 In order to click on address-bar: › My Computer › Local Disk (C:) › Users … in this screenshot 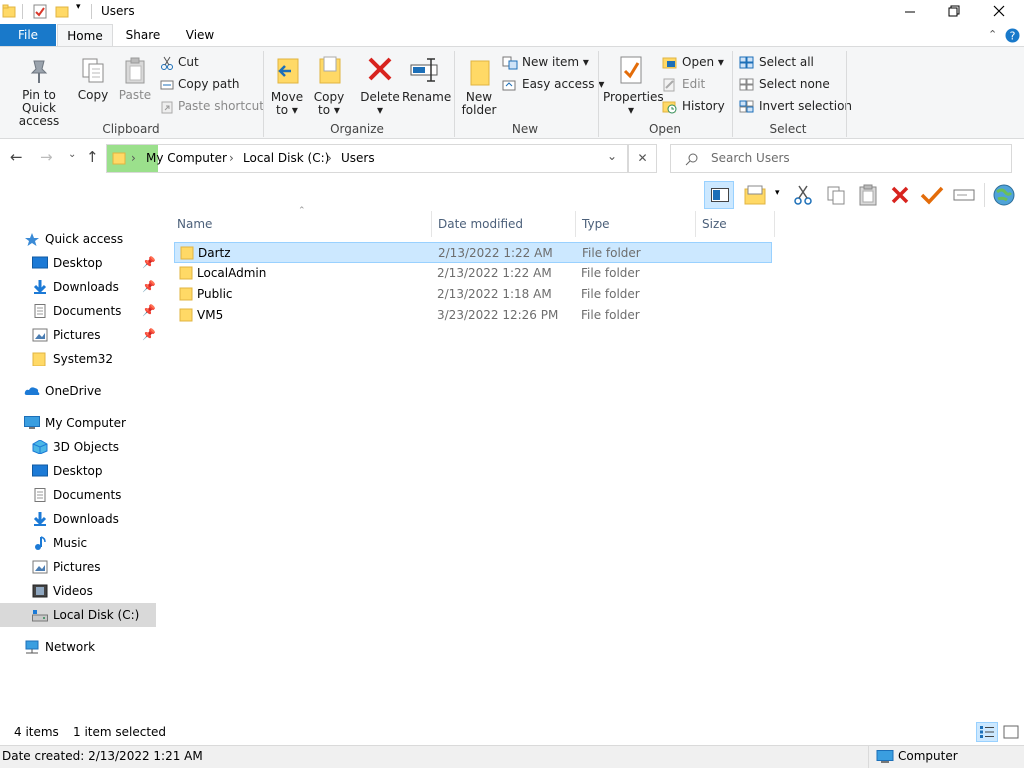, I will do `click(367, 158)`.